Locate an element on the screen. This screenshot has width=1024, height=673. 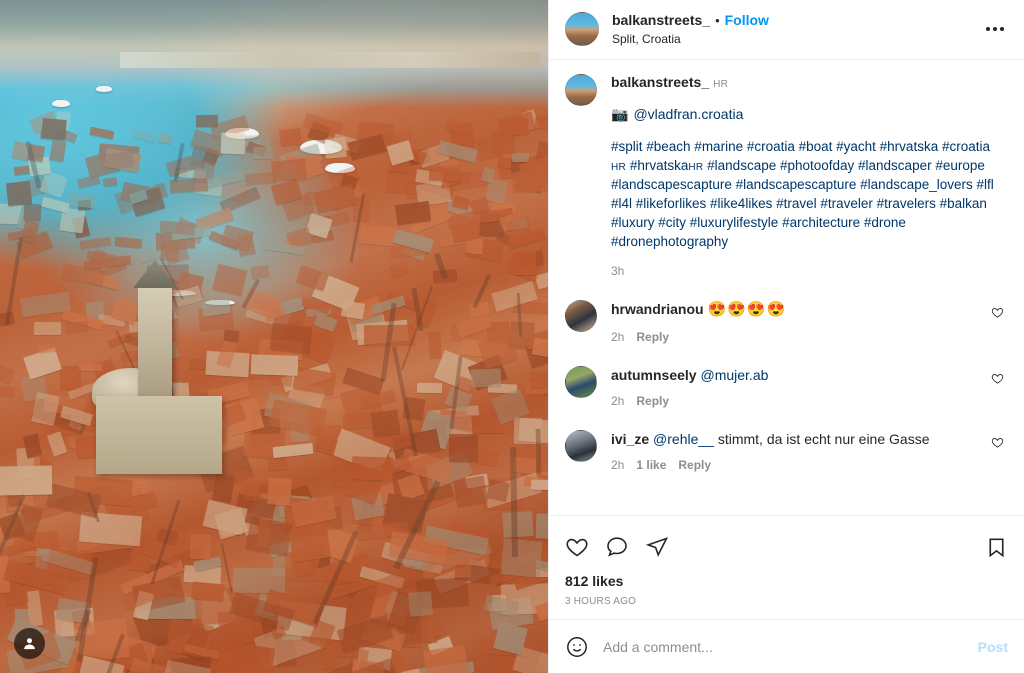
author-username: balkanstreets_ is located at coordinates (661, 21).